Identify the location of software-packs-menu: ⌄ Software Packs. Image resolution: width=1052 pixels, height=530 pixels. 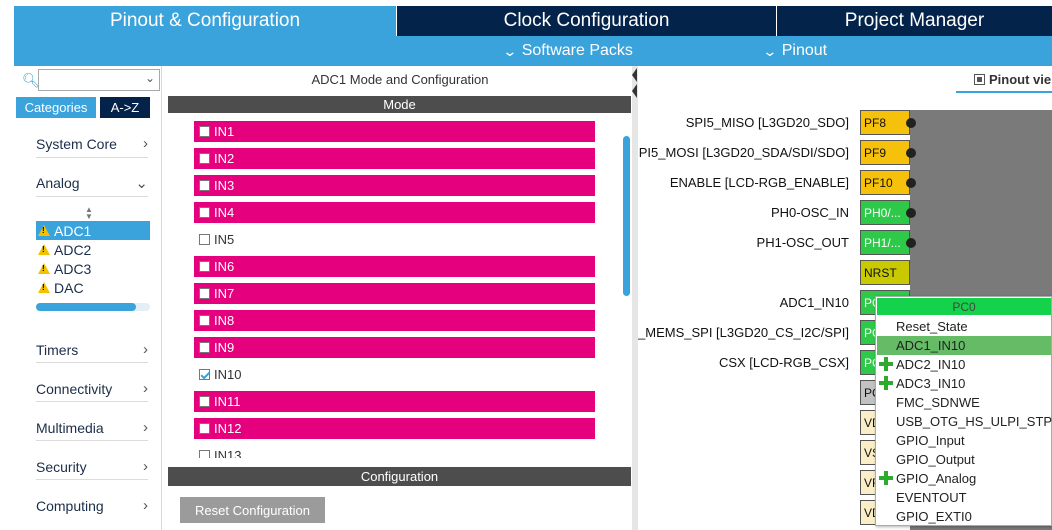
(567, 51).